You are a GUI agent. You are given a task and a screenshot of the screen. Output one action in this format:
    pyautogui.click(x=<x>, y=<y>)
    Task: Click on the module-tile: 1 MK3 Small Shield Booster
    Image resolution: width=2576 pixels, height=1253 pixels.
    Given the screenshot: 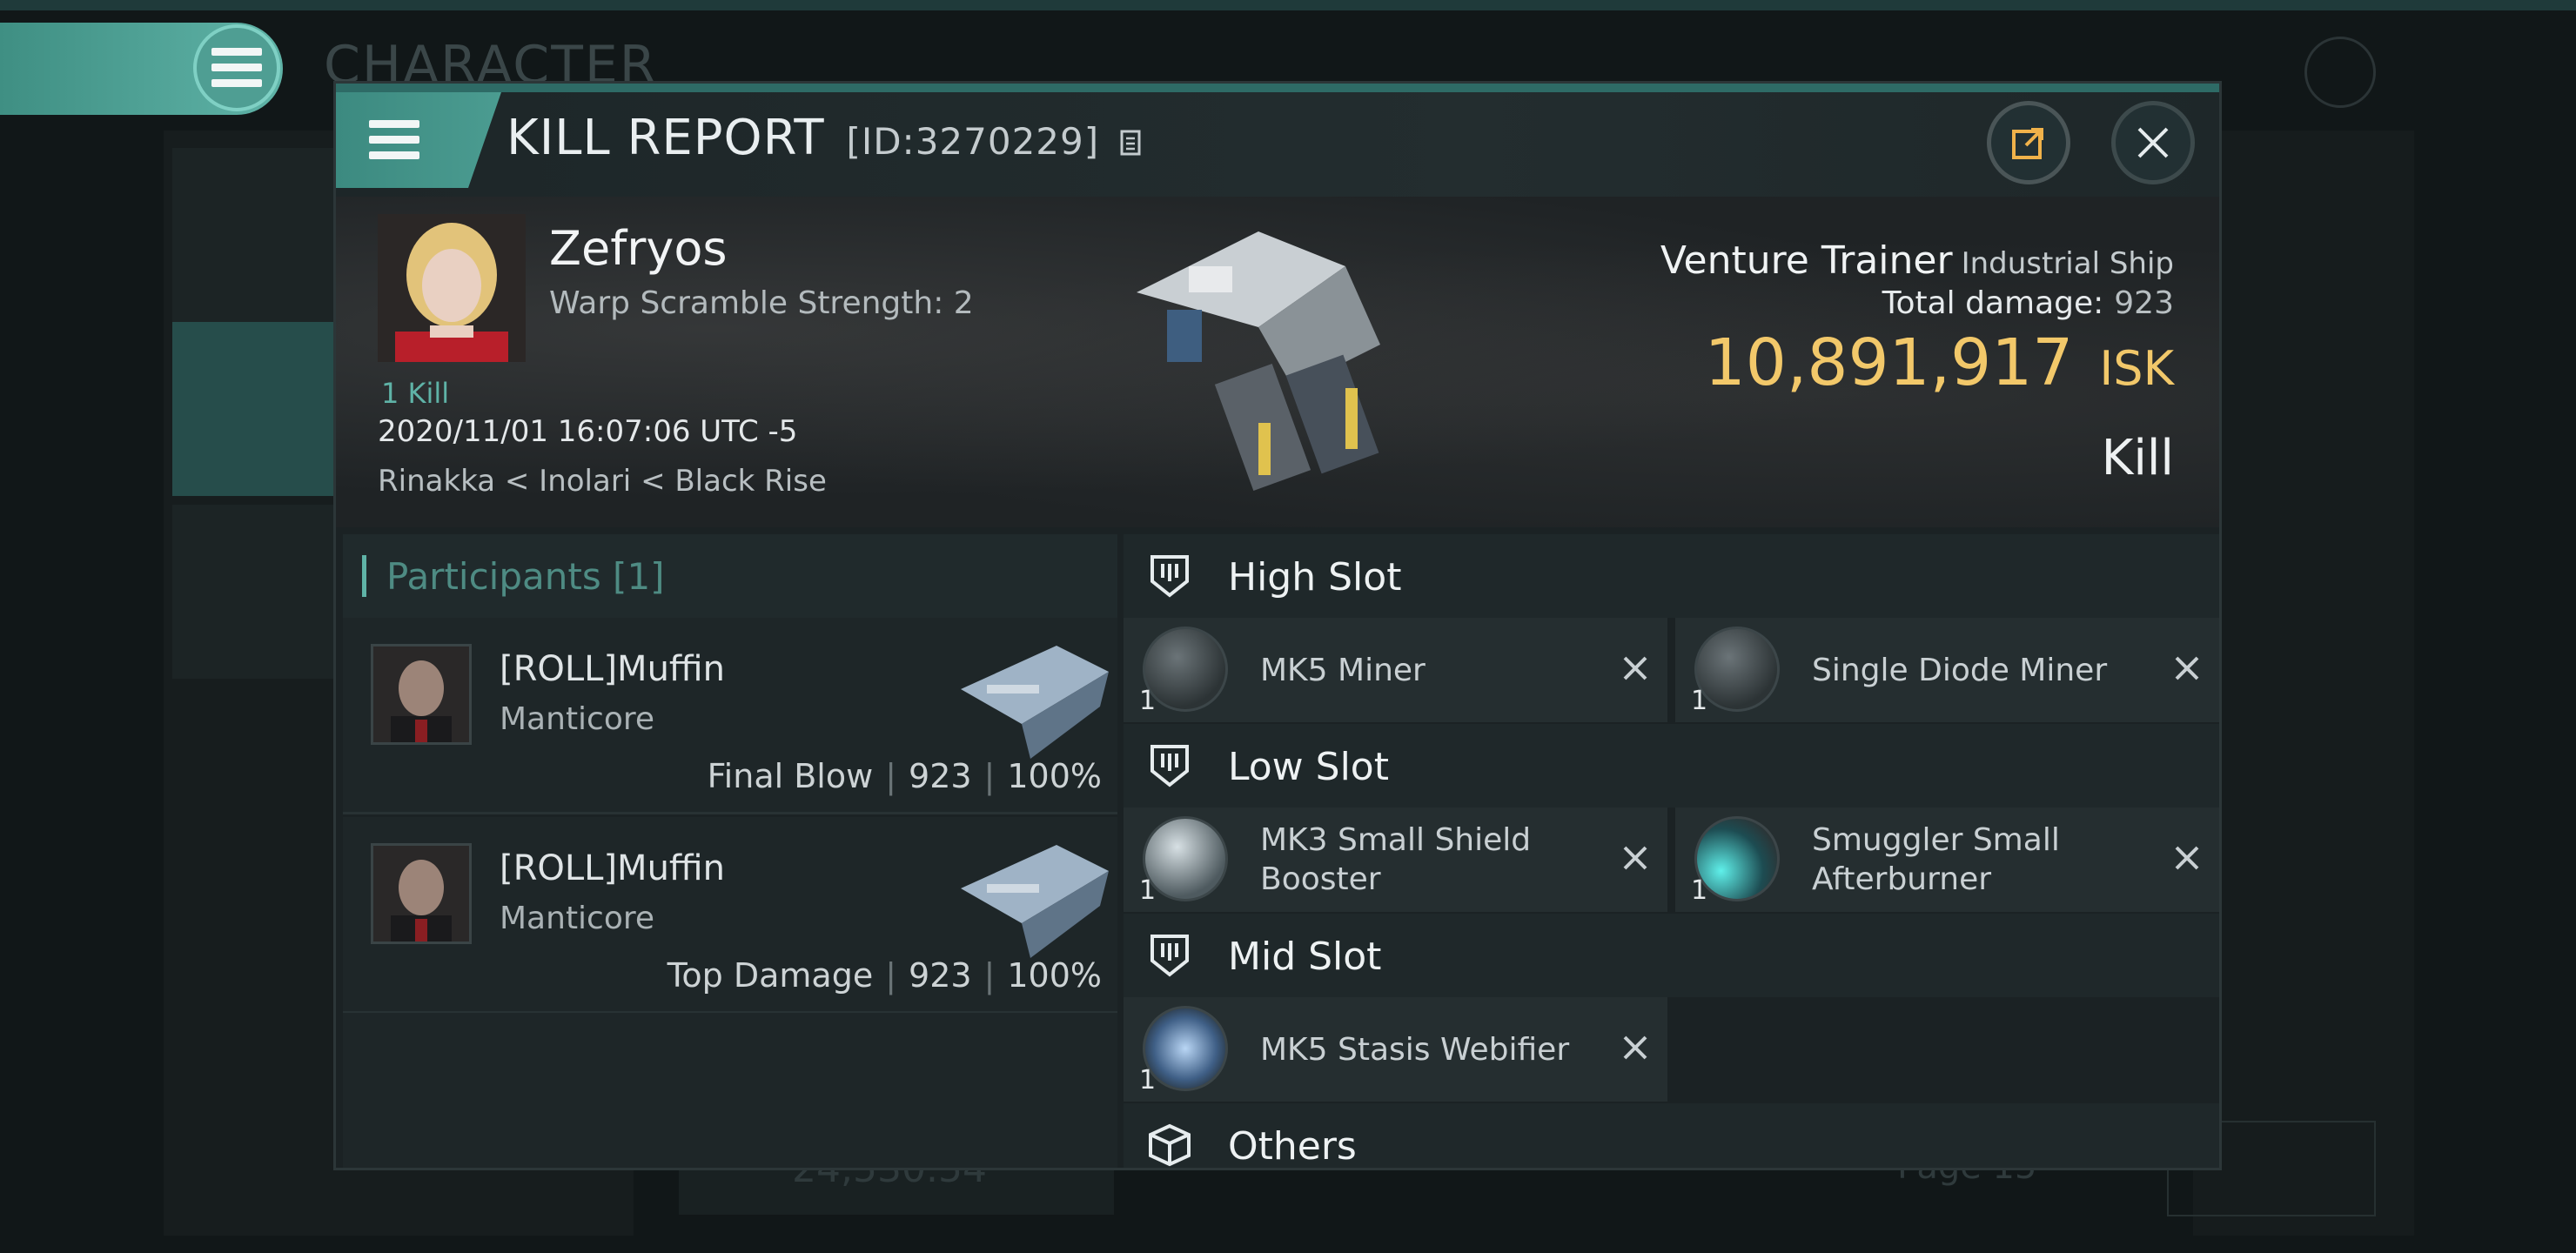 What is the action you would take?
    pyautogui.click(x=1395, y=860)
    